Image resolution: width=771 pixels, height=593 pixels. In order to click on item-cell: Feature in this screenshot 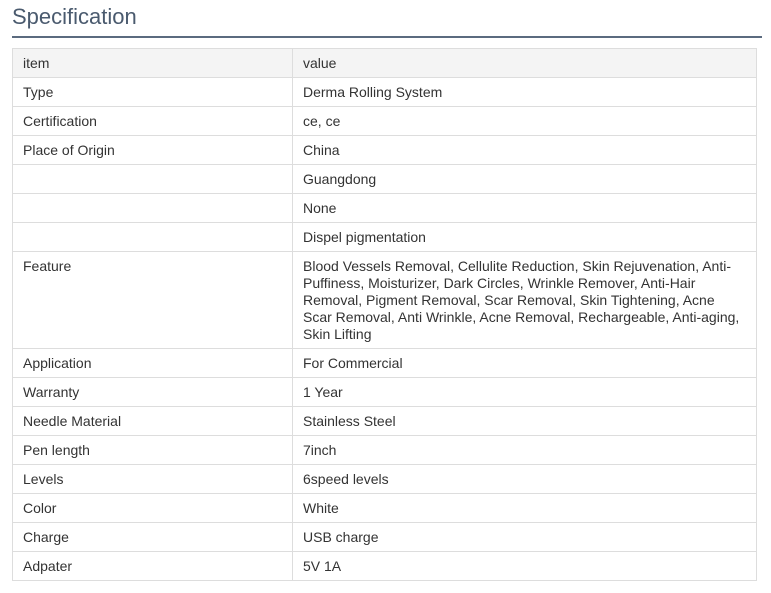, I will do `click(152, 300)`.